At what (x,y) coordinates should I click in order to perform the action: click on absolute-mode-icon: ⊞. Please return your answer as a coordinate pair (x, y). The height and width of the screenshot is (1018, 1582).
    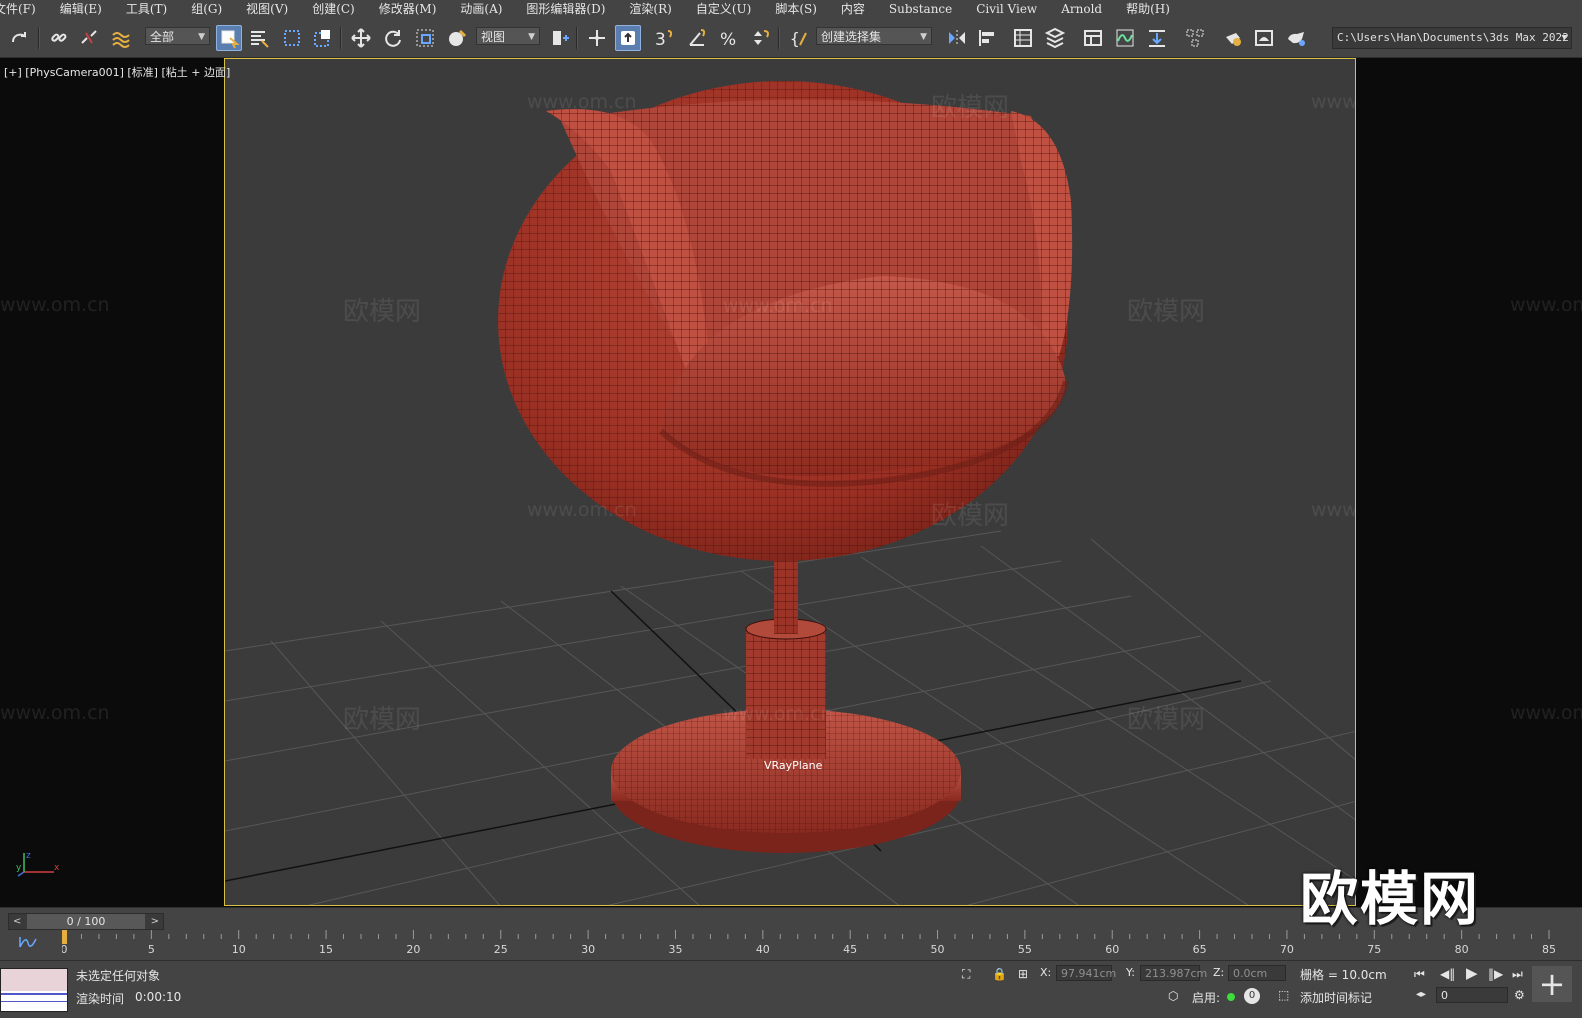
    Looking at the image, I should click on (1023, 974).